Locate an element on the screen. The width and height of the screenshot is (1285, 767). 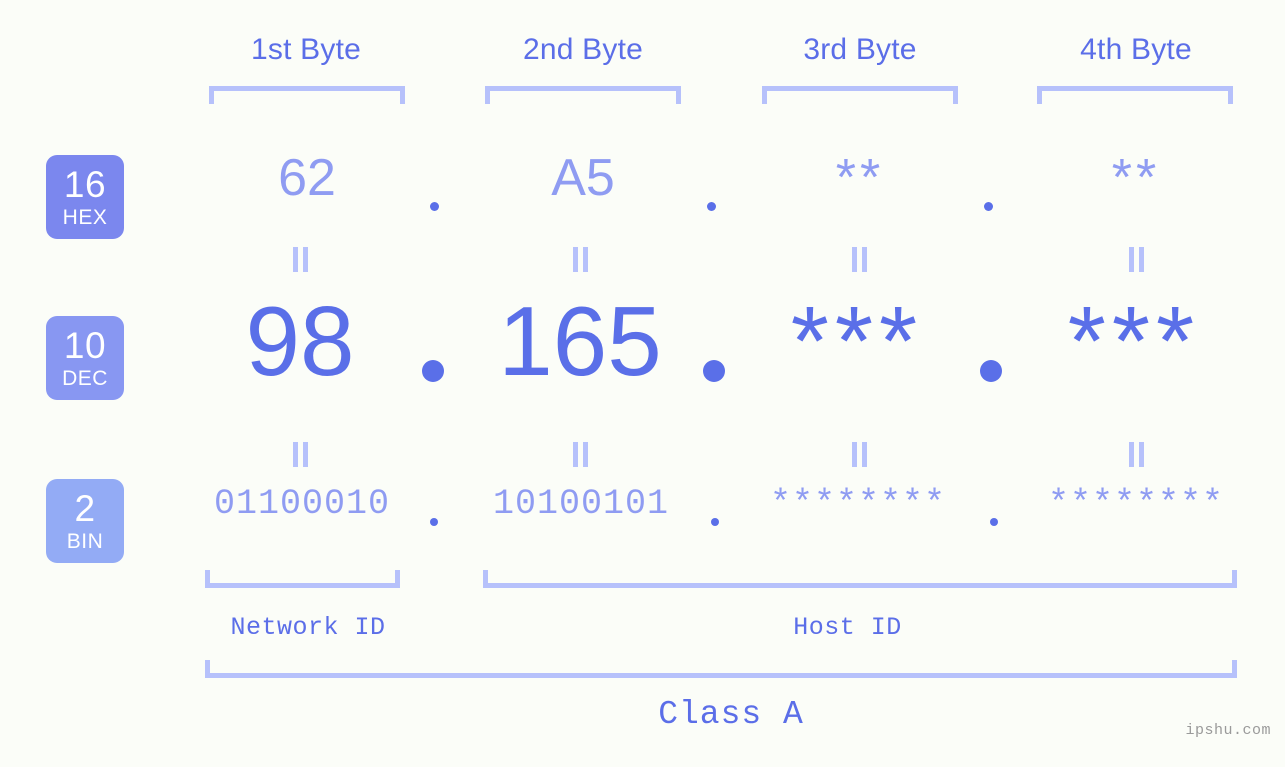
bin-byte-1: 01100010 is located at coordinates (302, 504).